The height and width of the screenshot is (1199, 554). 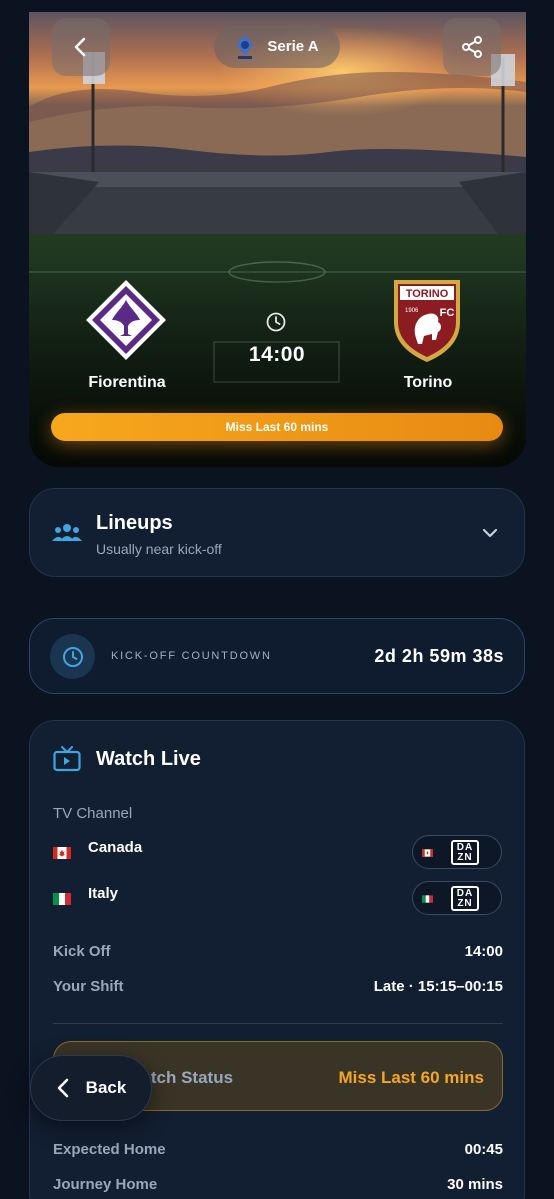 I want to click on channel-row-italy: Italy DA ZN, so click(x=278, y=898).